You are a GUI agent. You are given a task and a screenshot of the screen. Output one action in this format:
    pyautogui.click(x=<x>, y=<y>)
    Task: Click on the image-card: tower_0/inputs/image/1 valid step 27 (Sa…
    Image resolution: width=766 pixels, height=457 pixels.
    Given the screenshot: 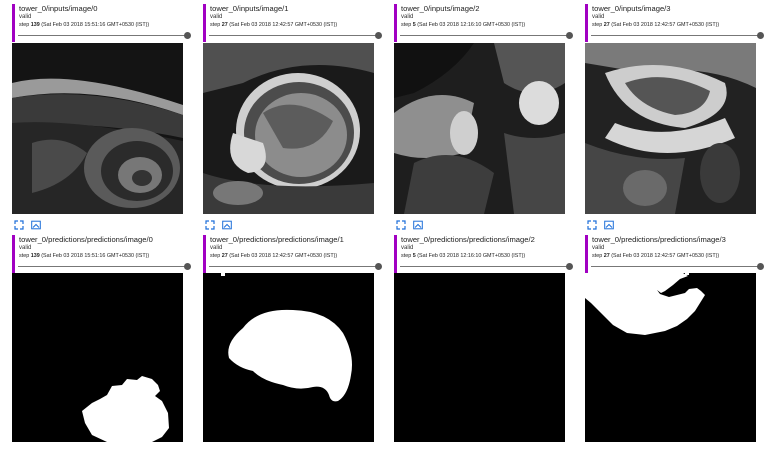 What is the action you would take?
    pyautogui.click(x=292, y=23)
    